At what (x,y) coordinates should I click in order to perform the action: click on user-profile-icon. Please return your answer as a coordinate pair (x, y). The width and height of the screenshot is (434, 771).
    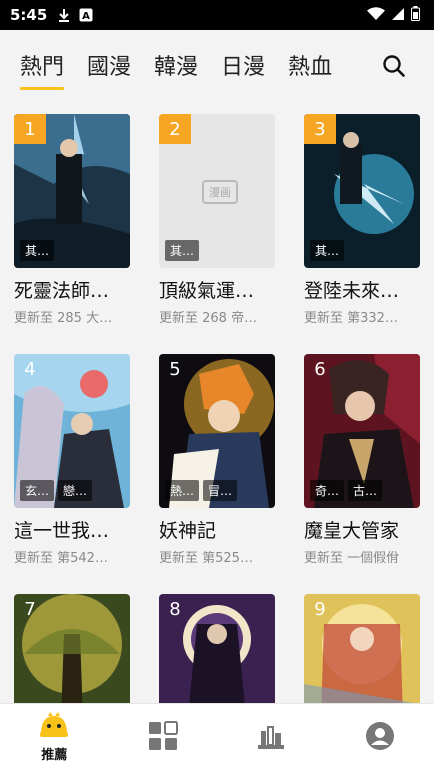
    Looking at the image, I should click on (380, 738).